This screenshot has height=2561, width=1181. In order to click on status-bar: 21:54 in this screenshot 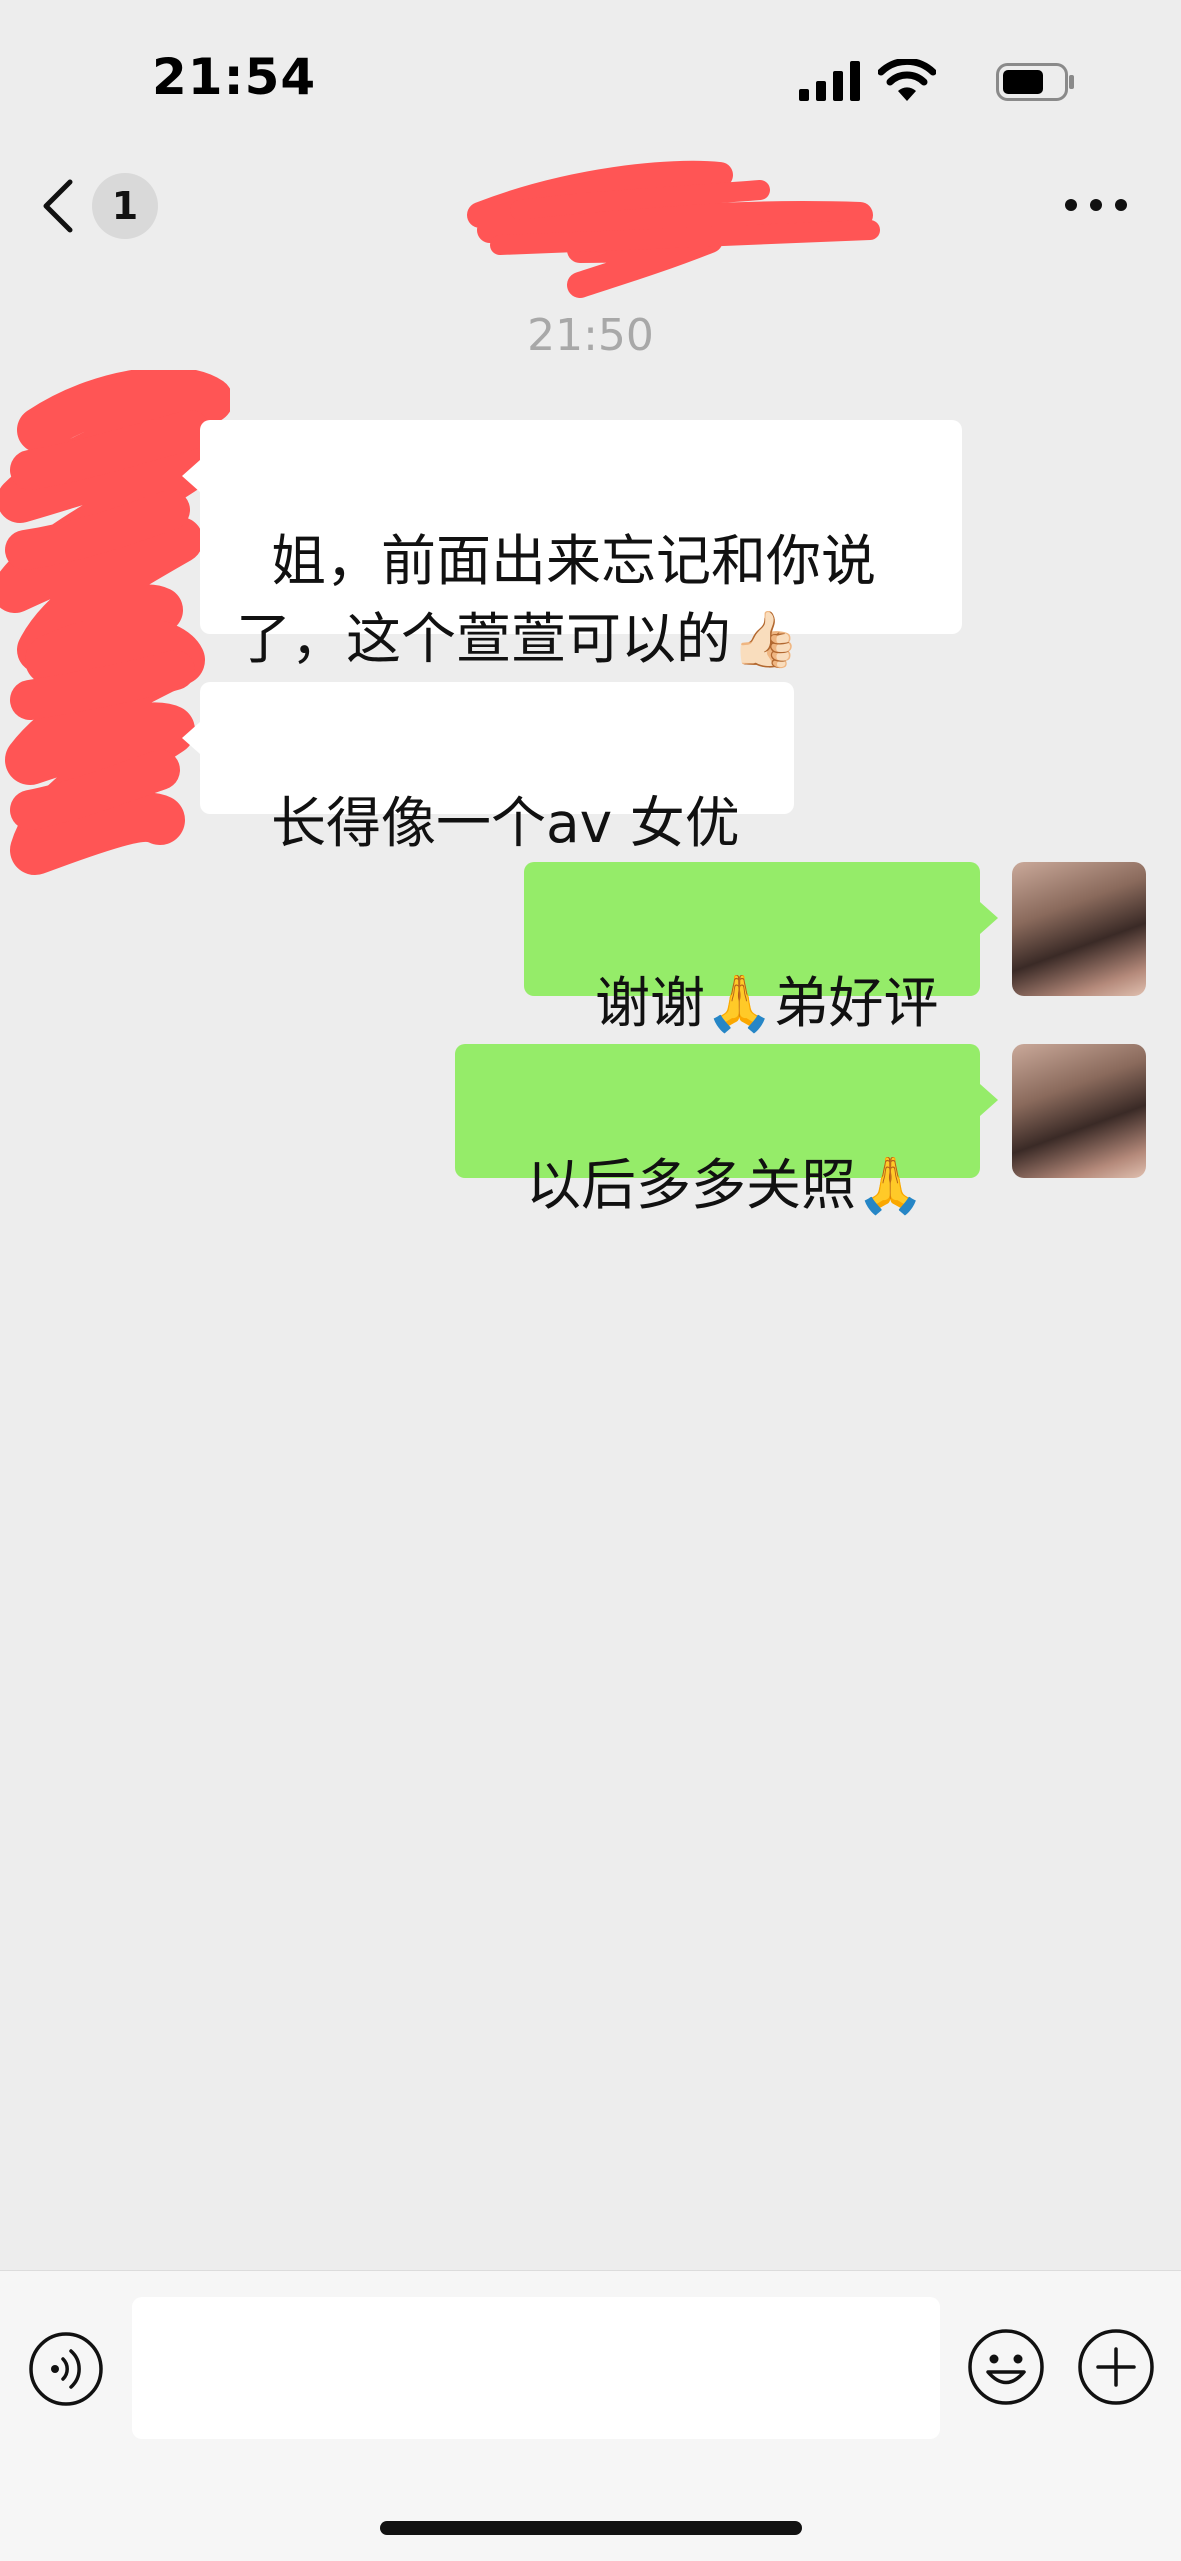, I will do `click(590, 70)`.